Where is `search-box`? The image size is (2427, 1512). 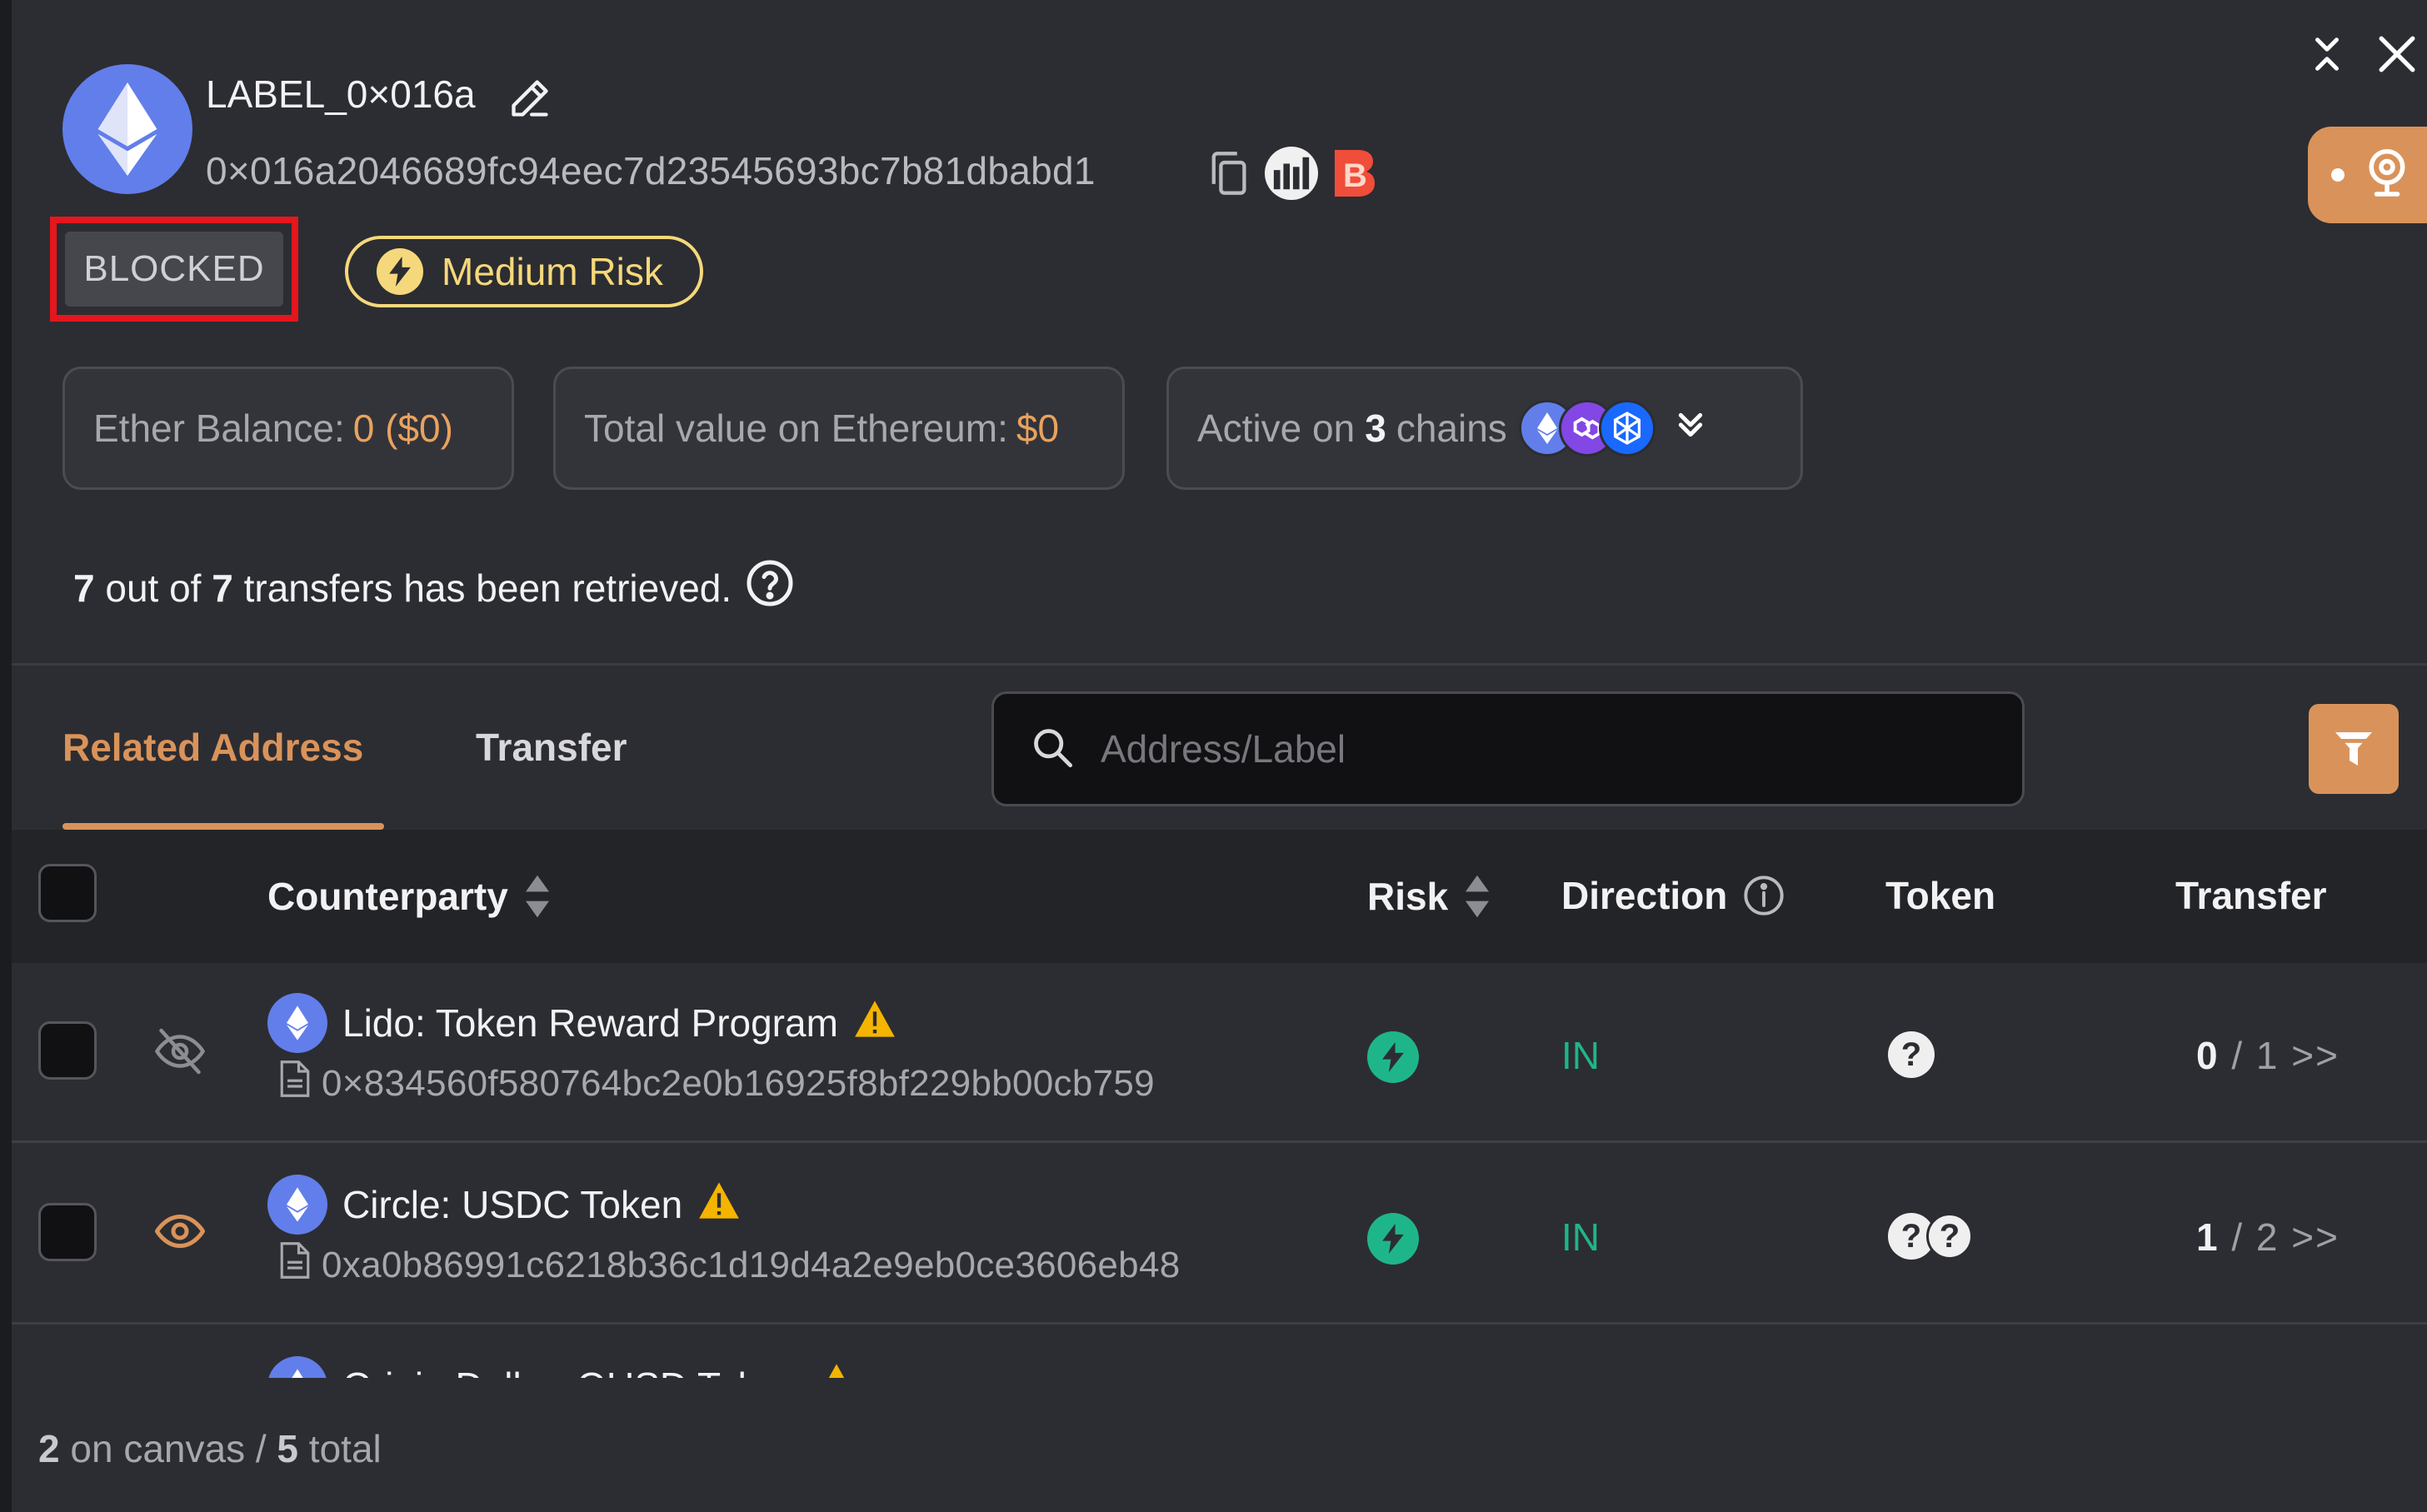 search-box is located at coordinates (1508, 748).